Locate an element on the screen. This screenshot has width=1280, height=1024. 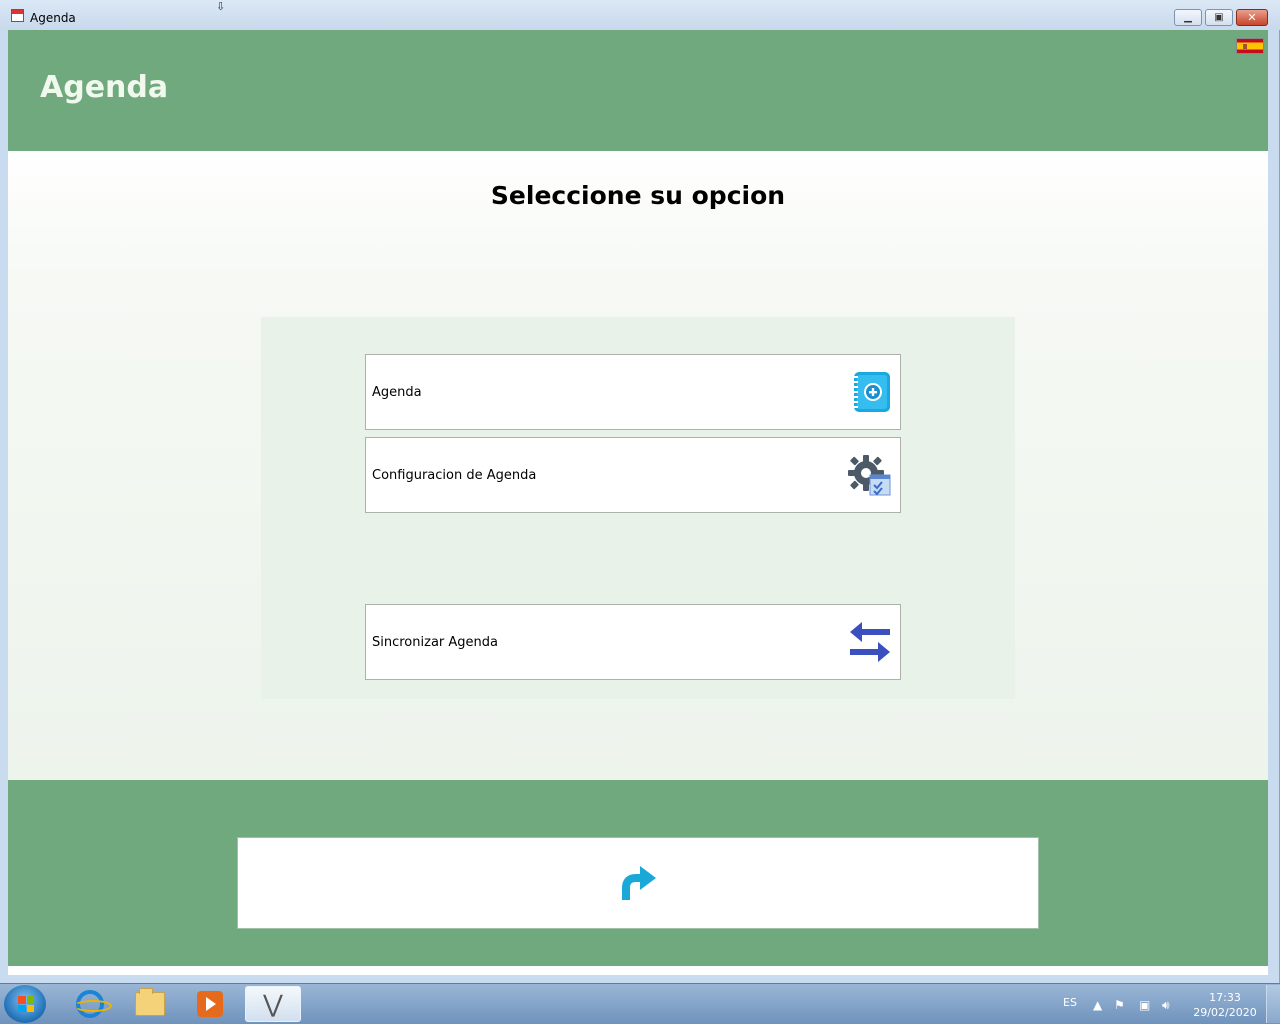
start-button is located at coordinates (25, 1004).